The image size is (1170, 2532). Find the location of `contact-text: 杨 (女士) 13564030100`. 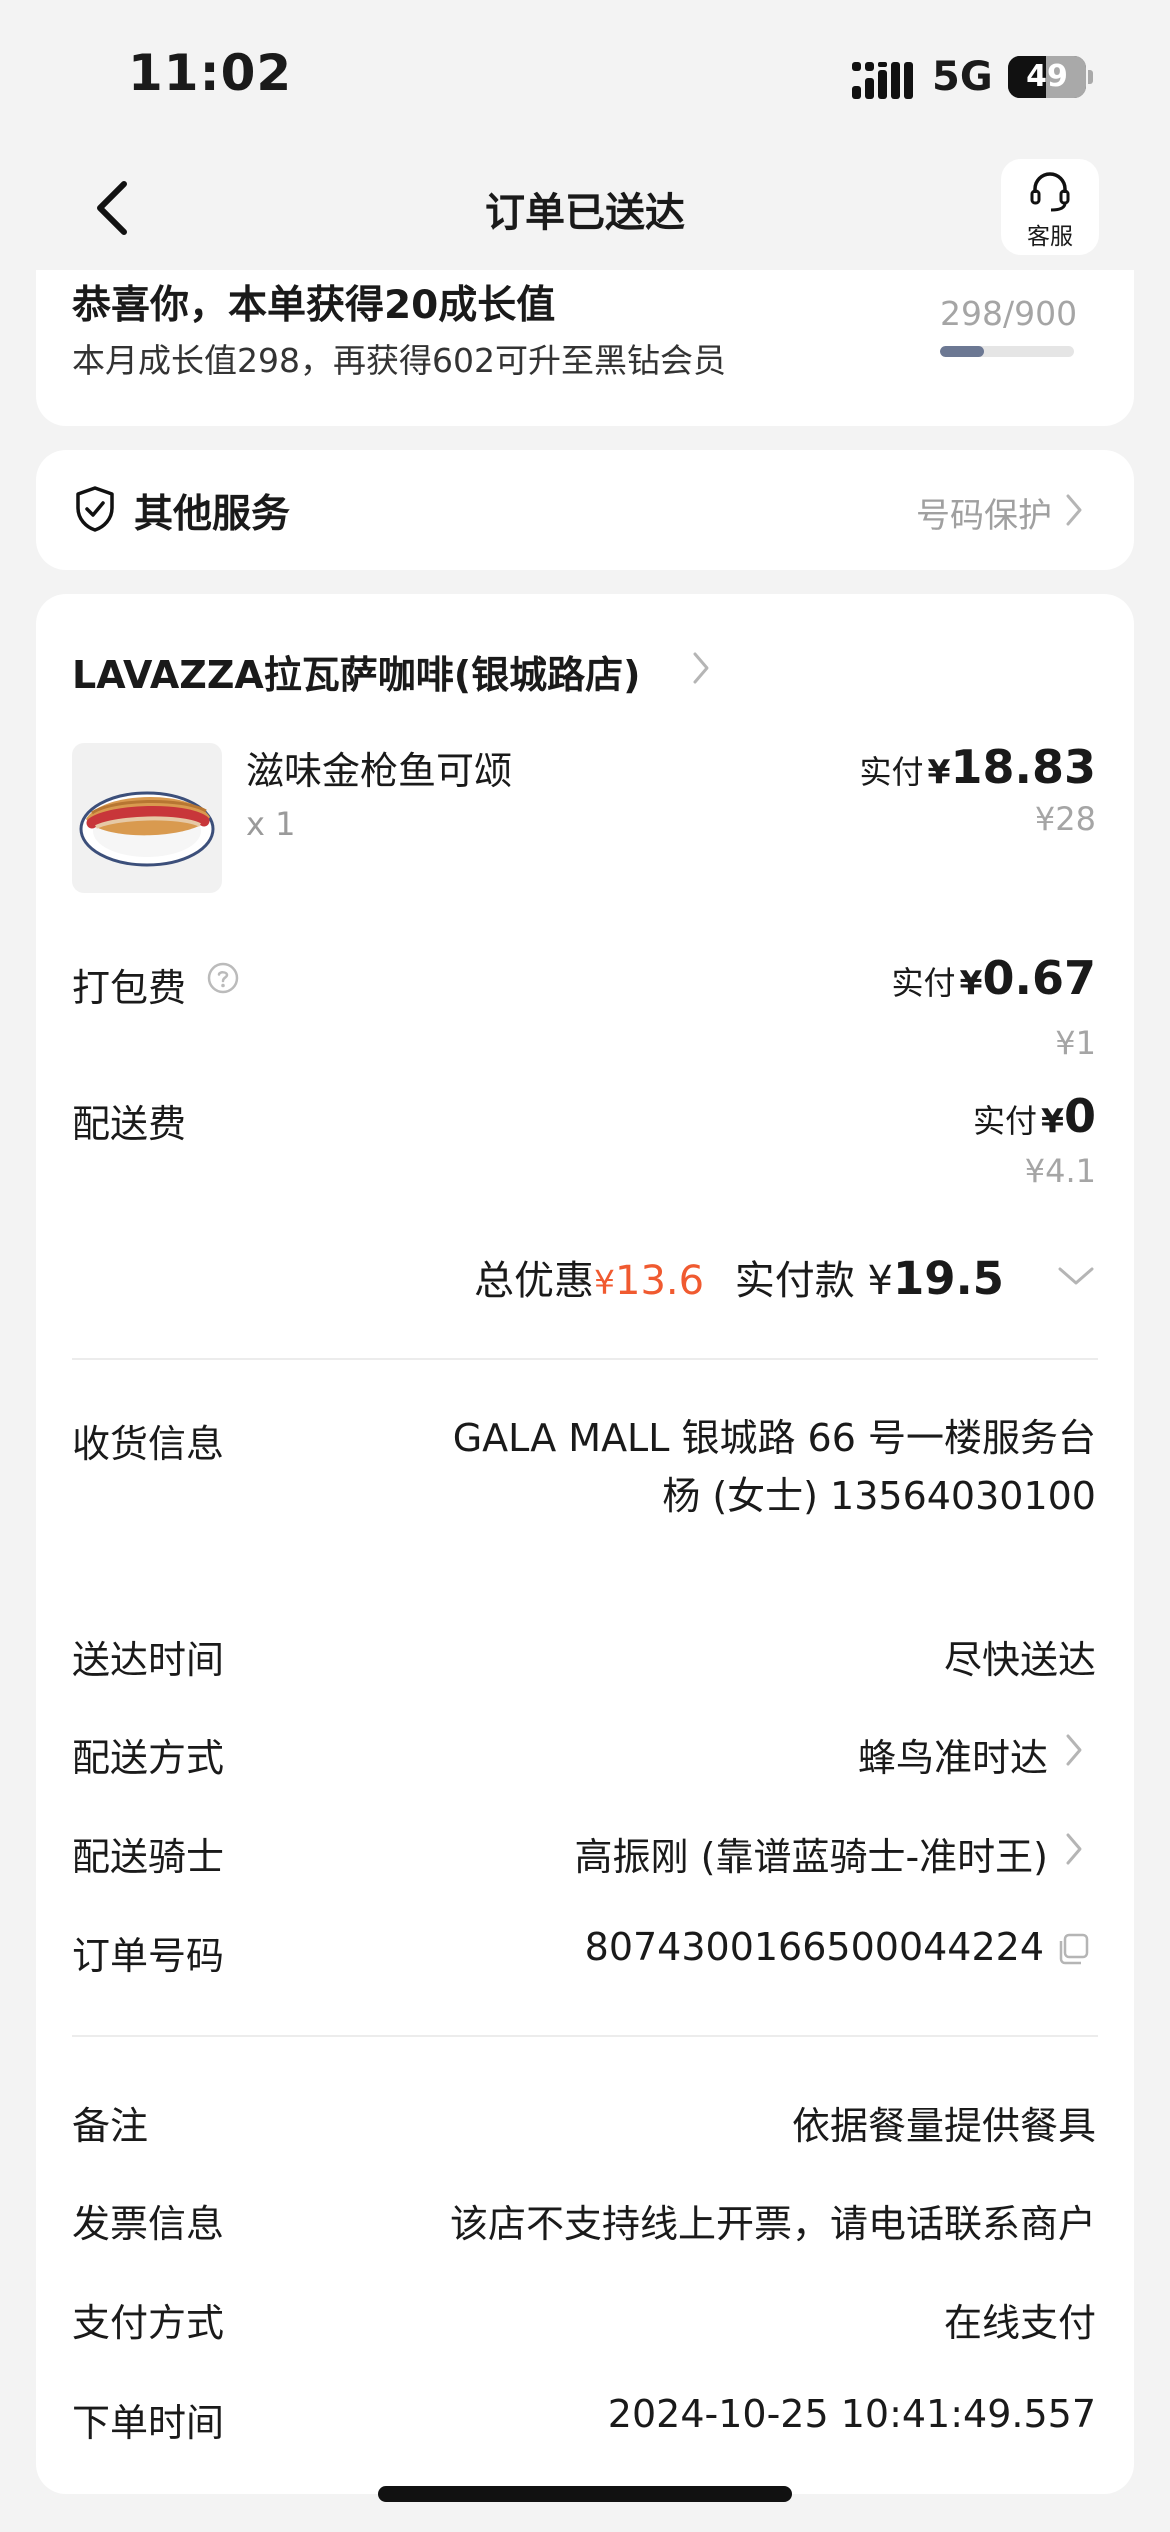

contact-text: 杨 (女士) 13564030100 is located at coordinates (879, 1496).